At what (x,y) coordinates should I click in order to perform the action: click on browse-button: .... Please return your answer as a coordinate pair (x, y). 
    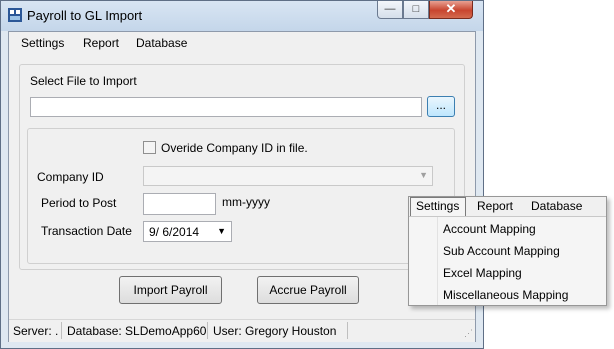
    Looking at the image, I should click on (441, 106).